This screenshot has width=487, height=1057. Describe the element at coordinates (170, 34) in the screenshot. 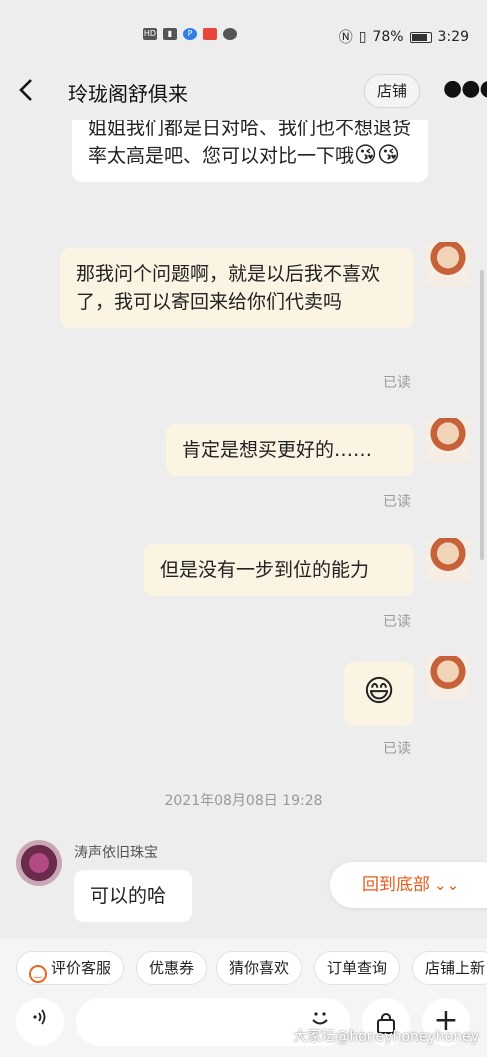

I see `signal-icon: ▮` at that location.